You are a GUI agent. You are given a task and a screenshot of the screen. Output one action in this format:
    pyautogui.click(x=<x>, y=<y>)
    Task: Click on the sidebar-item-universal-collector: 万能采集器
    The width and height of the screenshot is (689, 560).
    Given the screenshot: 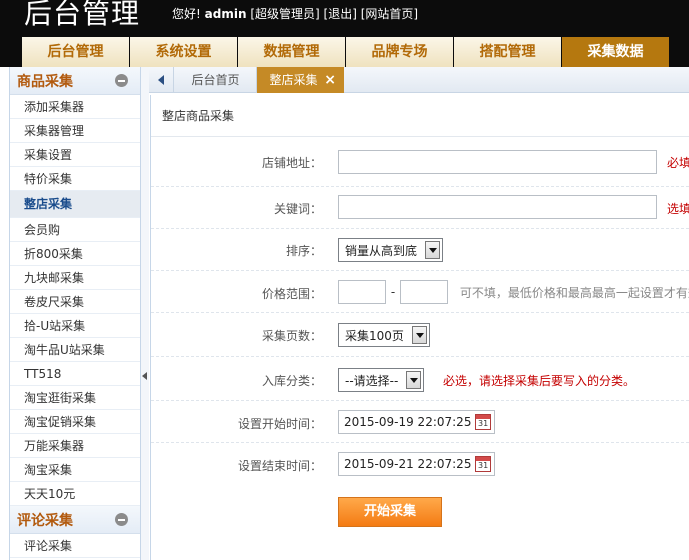 What is the action you would take?
    pyautogui.click(x=75, y=446)
    